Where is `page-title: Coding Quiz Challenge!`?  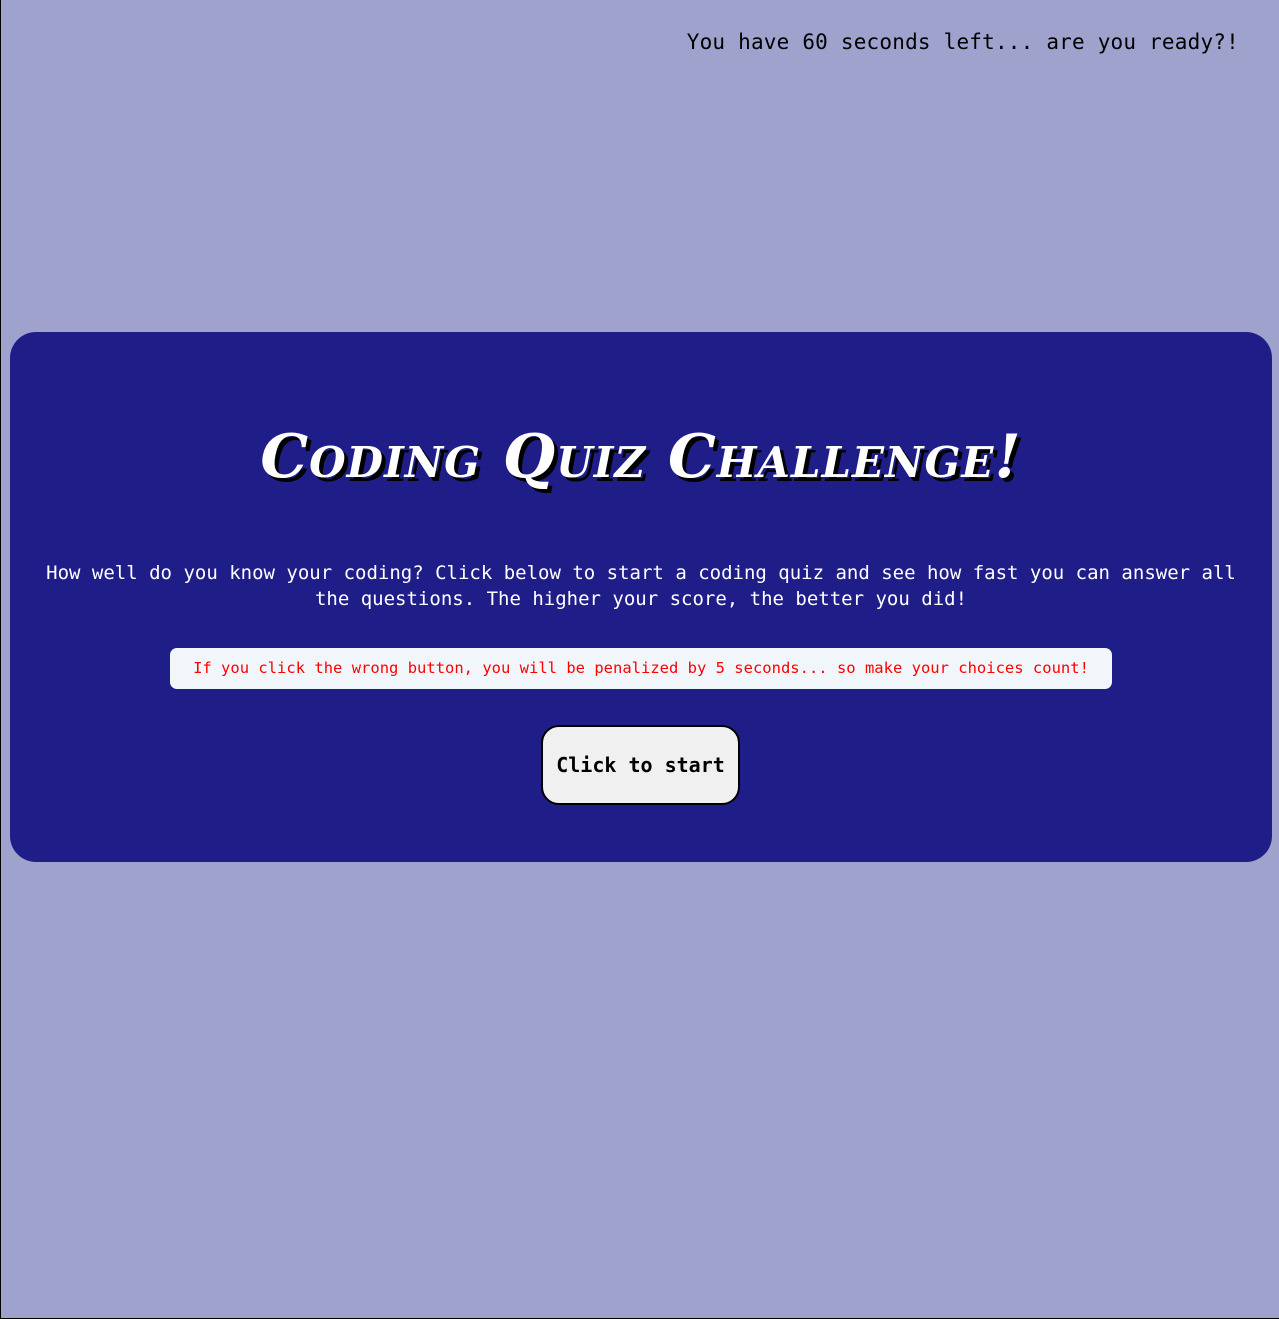 page-title: Coding Quiz Challenge! is located at coordinates (641, 457).